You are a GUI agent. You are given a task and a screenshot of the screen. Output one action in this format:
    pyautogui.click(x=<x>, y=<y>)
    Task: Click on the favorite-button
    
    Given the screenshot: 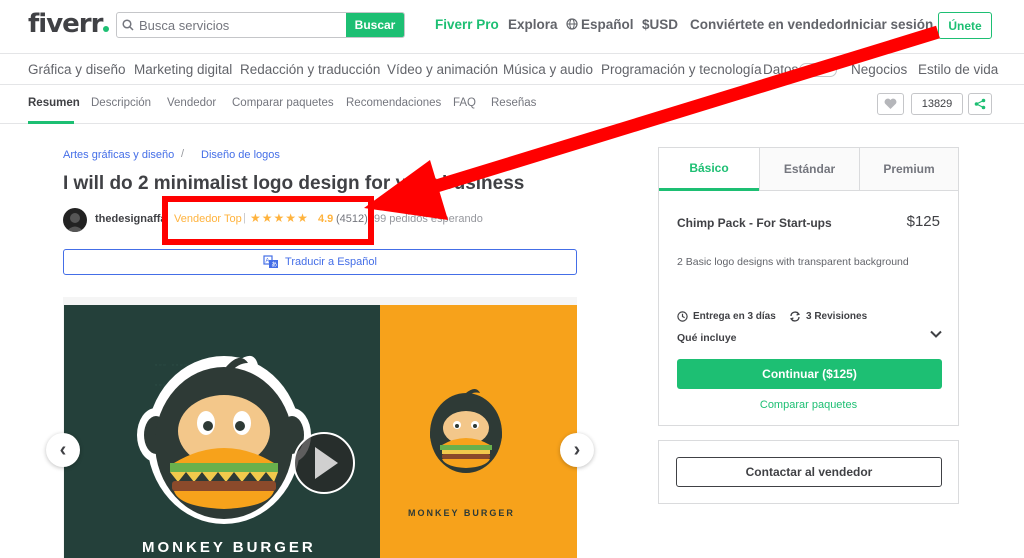 What is the action you would take?
    pyautogui.click(x=890, y=104)
    